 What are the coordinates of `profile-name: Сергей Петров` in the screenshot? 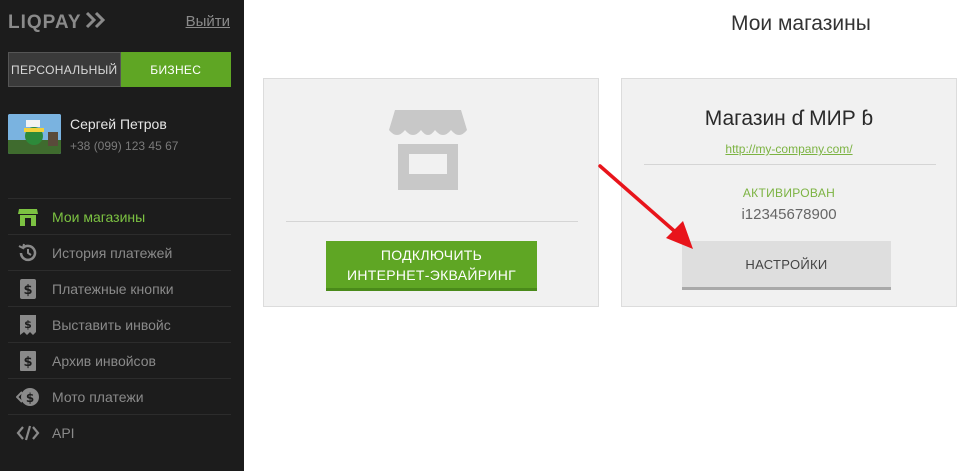 It's located at (118, 124).